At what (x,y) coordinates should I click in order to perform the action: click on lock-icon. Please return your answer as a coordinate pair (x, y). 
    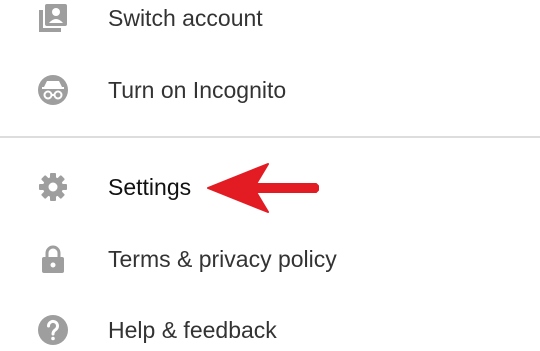
    Looking at the image, I should click on (53, 259).